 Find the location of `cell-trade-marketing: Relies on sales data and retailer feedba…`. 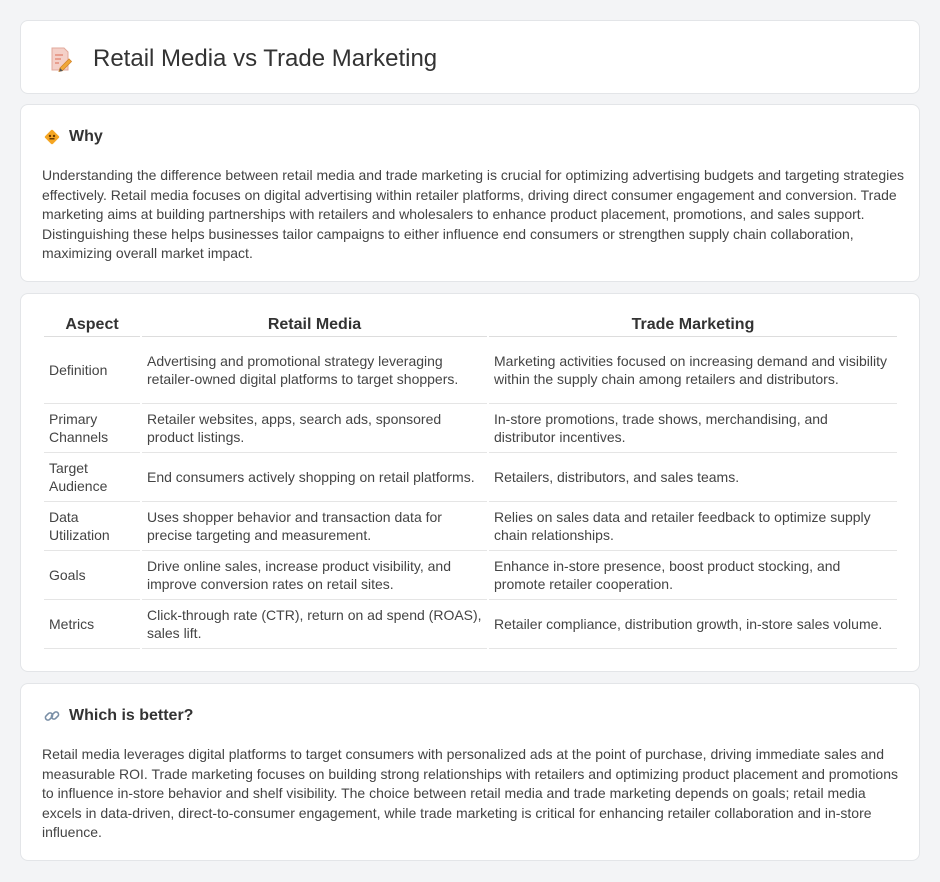

cell-trade-marketing: Relies on sales data and retailer feedba… is located at coordinates (693, 526).